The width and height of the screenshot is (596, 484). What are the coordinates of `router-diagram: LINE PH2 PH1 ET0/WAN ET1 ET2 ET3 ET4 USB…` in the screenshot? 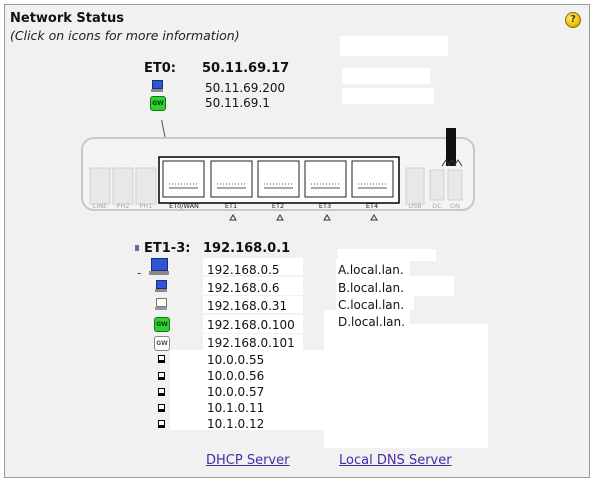 It's located at (278, 170).